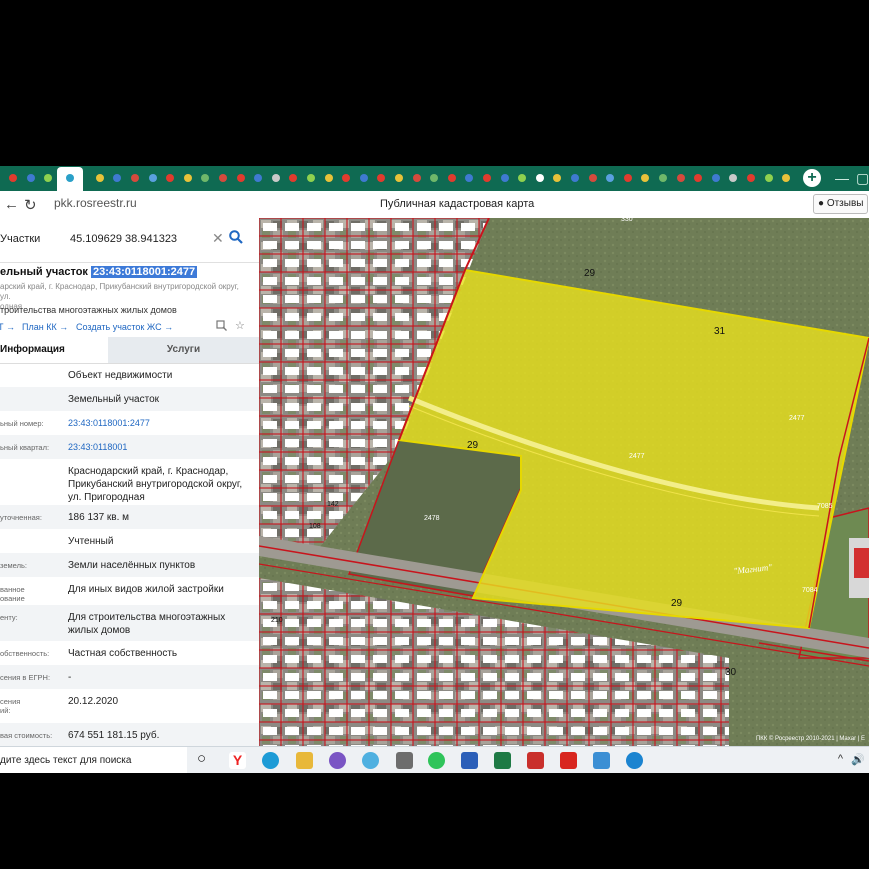  I want to click on label-7085: 7085, so click(825, 506).